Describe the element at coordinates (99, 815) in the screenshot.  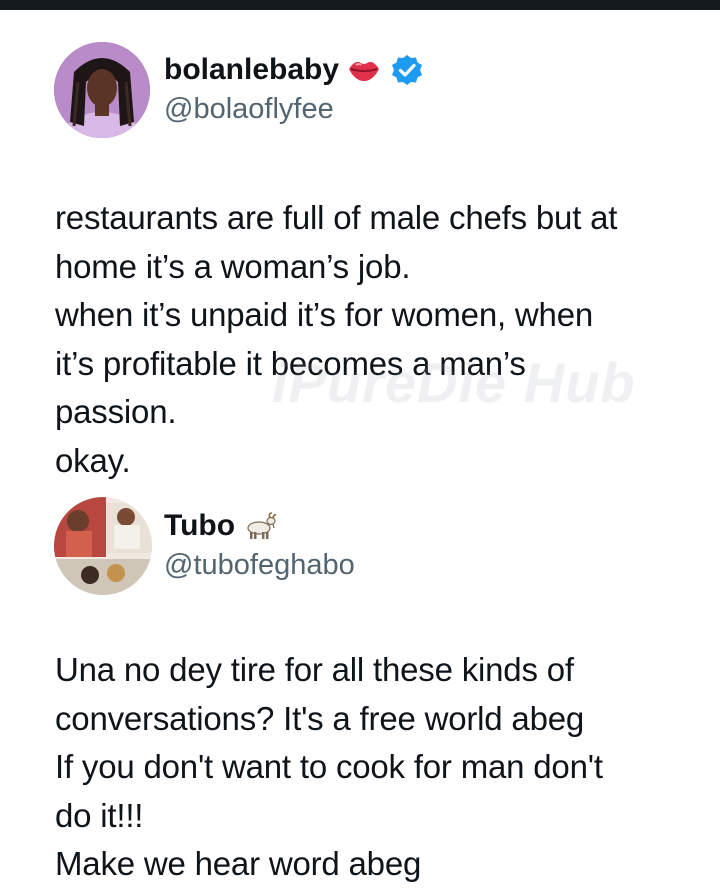
I see `reply-line: do it!!!` at that location.